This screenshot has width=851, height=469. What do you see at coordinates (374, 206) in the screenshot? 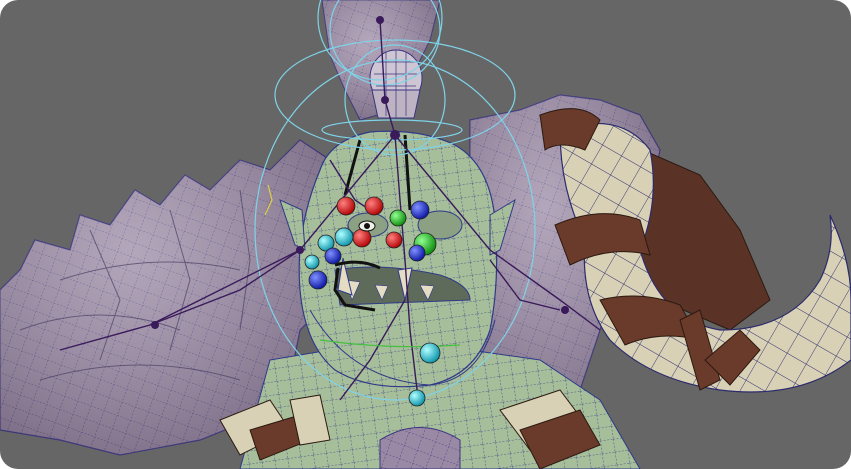
I see `brow-control-left-inner` at bounding box center [374, 206].